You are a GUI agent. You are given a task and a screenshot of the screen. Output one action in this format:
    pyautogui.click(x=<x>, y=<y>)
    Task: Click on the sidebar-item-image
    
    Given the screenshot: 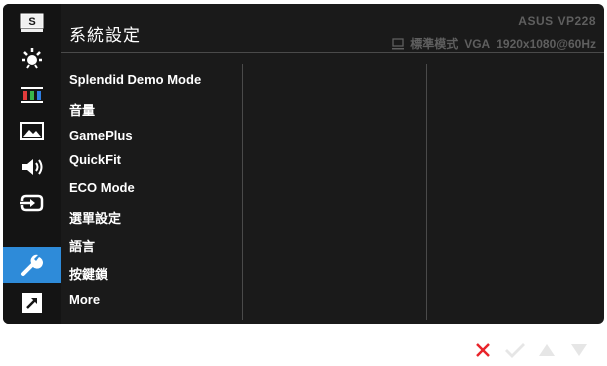 What is the action you would take?
    pyautogui.click(x=32, y=131)
    